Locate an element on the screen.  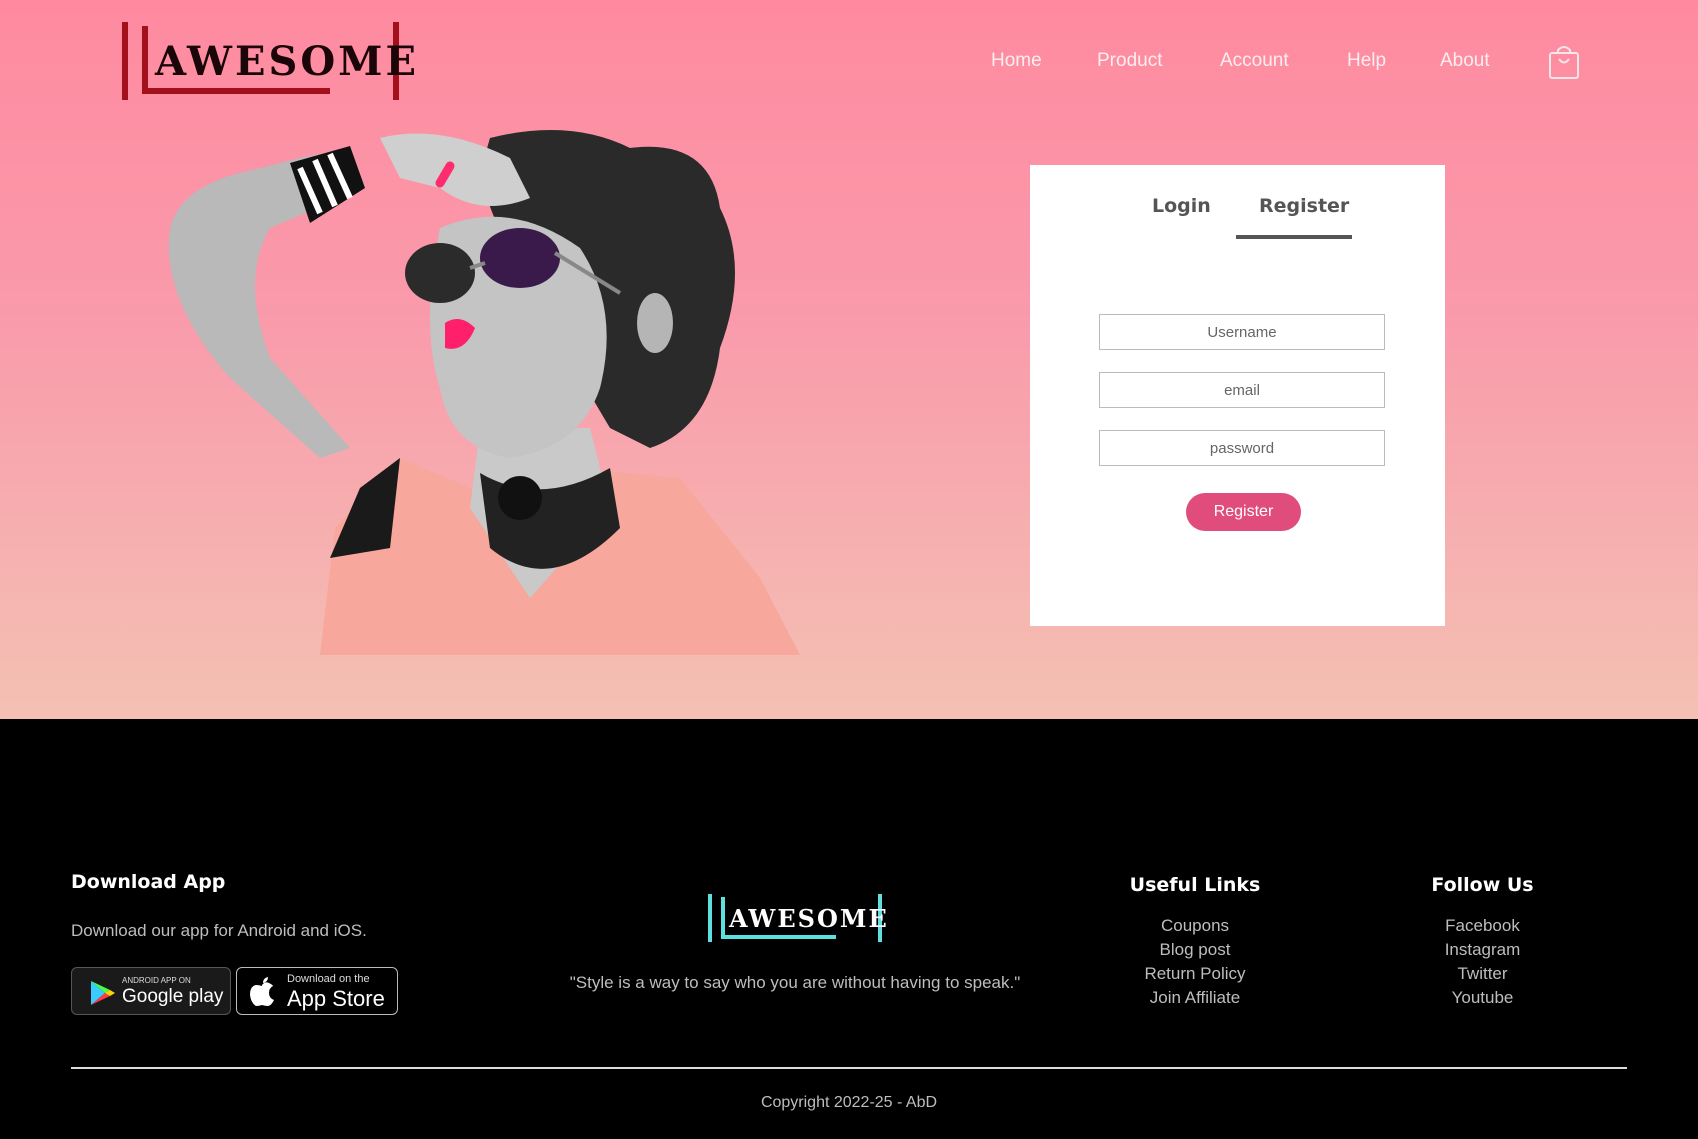
link-youtube: Youtube is located at coordinates (1482, 998).